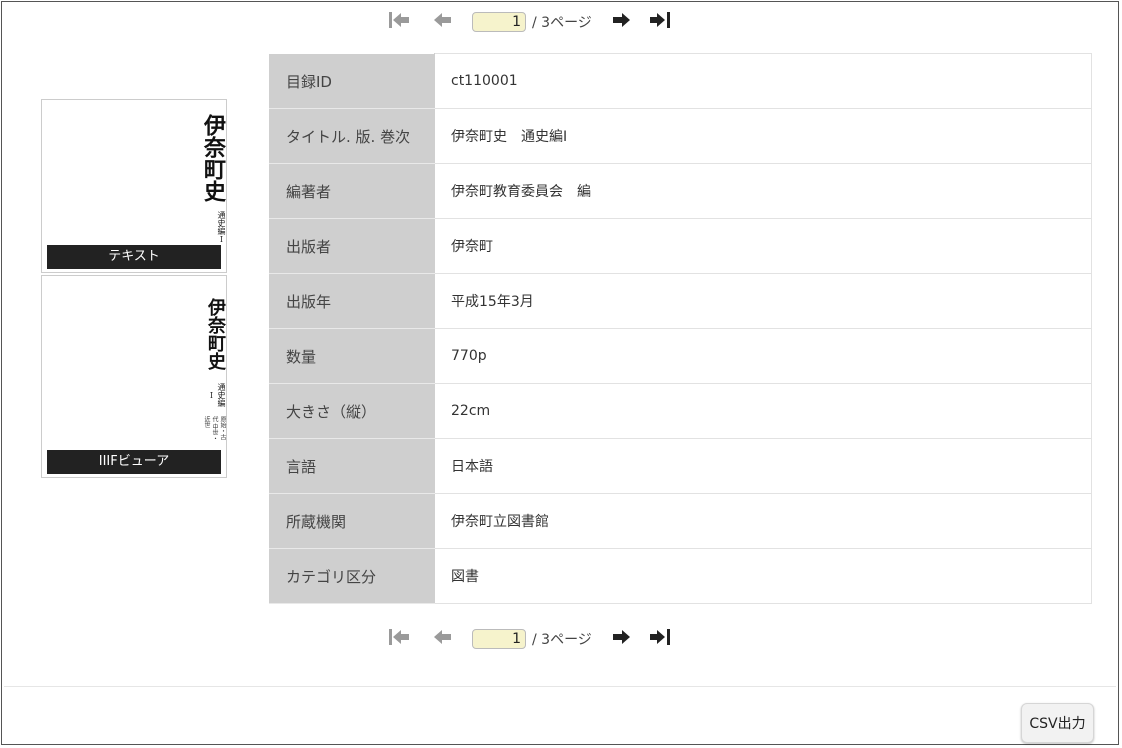 The width and height of the screenshot is (1122, 748). I want to click on table-row: 出版者 伊奈町, so click(680, 246).